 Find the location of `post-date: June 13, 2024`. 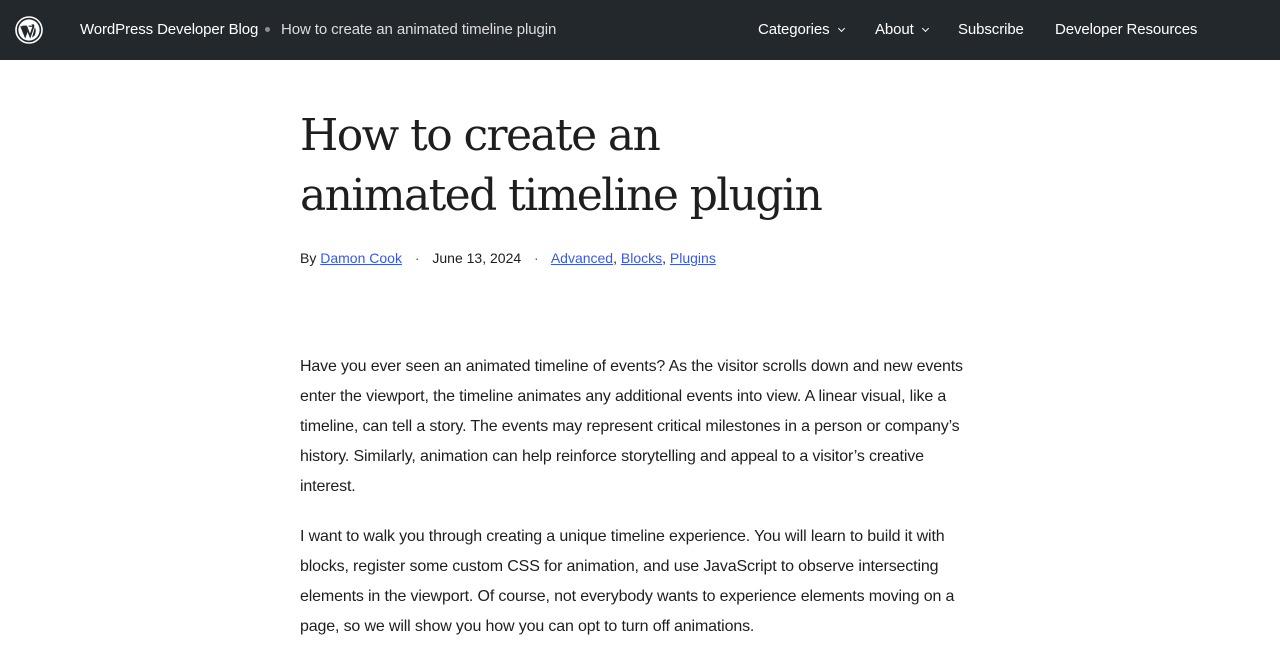

post-date: June 13, 2024 is located at coordinates (477, 258).